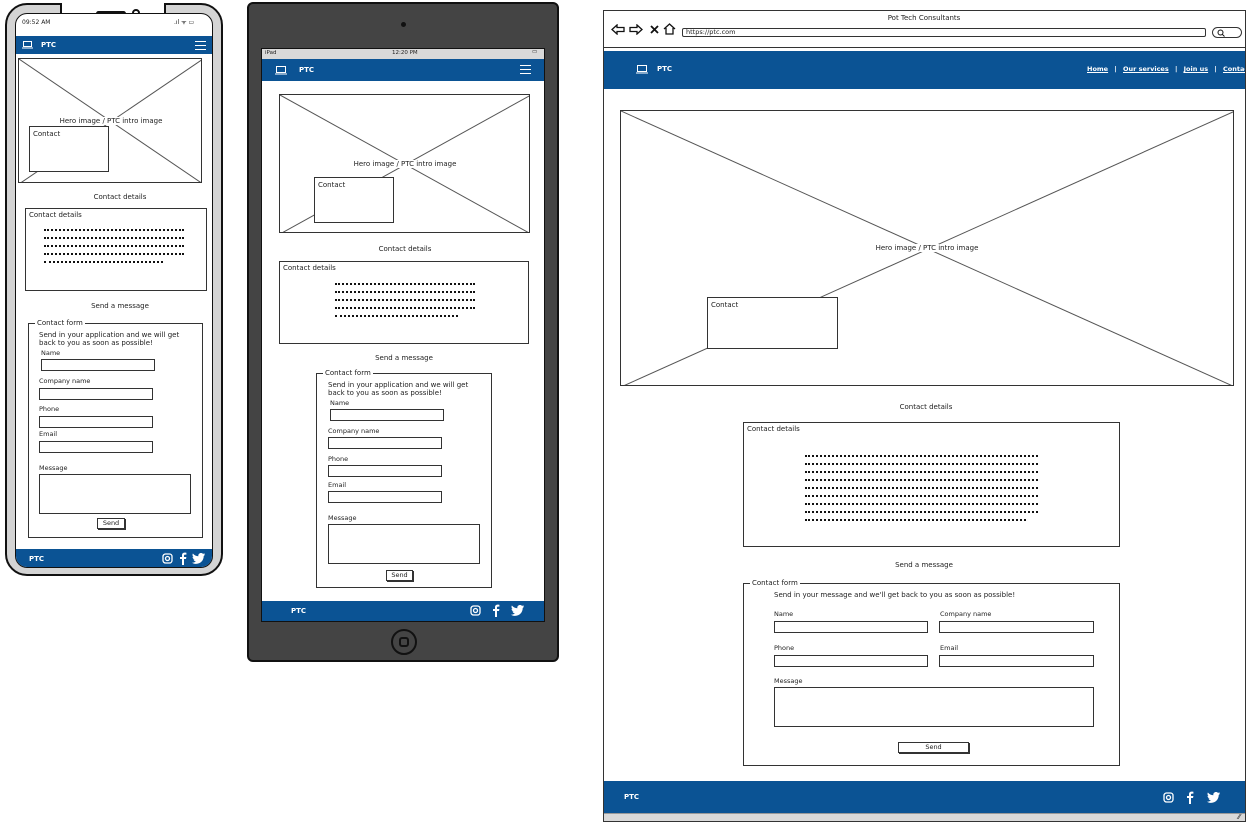 This screenshot has width=1249, height=825. I want to click on status-left: iPad, so click(271, 53).